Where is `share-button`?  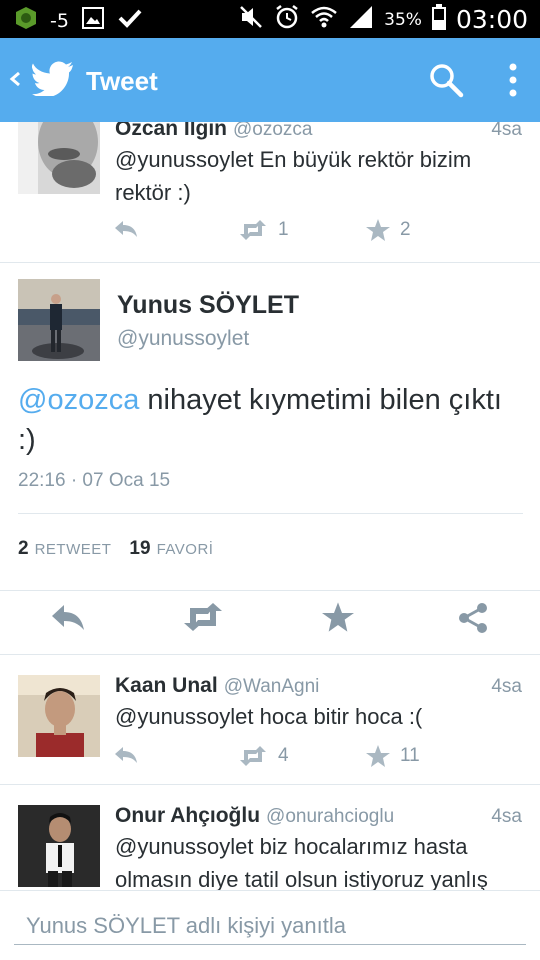 share-button is located at coordinates (473, 620).